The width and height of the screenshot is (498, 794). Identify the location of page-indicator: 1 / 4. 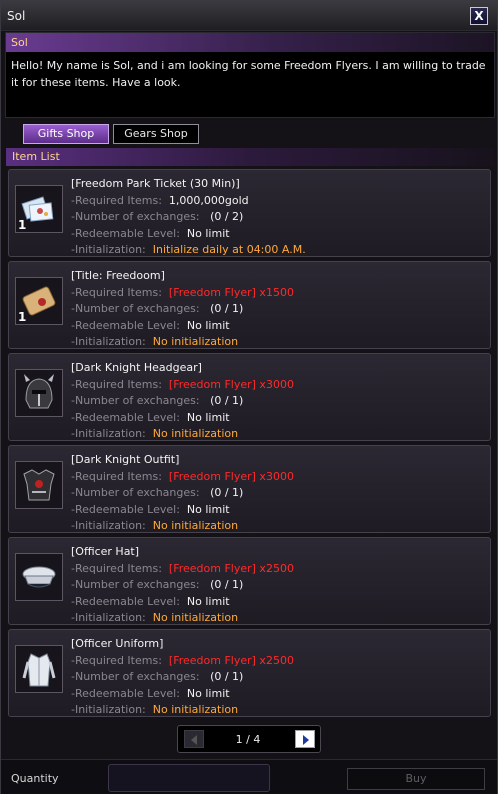
(248, 739).